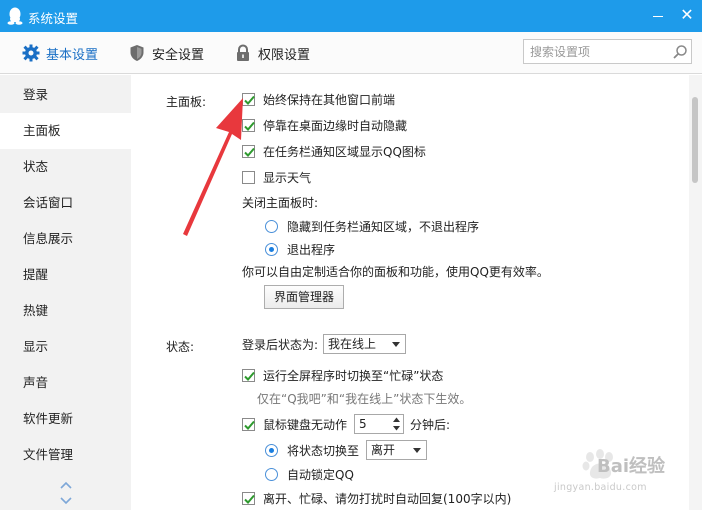 This screenshot has width=702, height=510. I want to click on close-main-panel-label: 关闭主面板时:, so click(280, 202).